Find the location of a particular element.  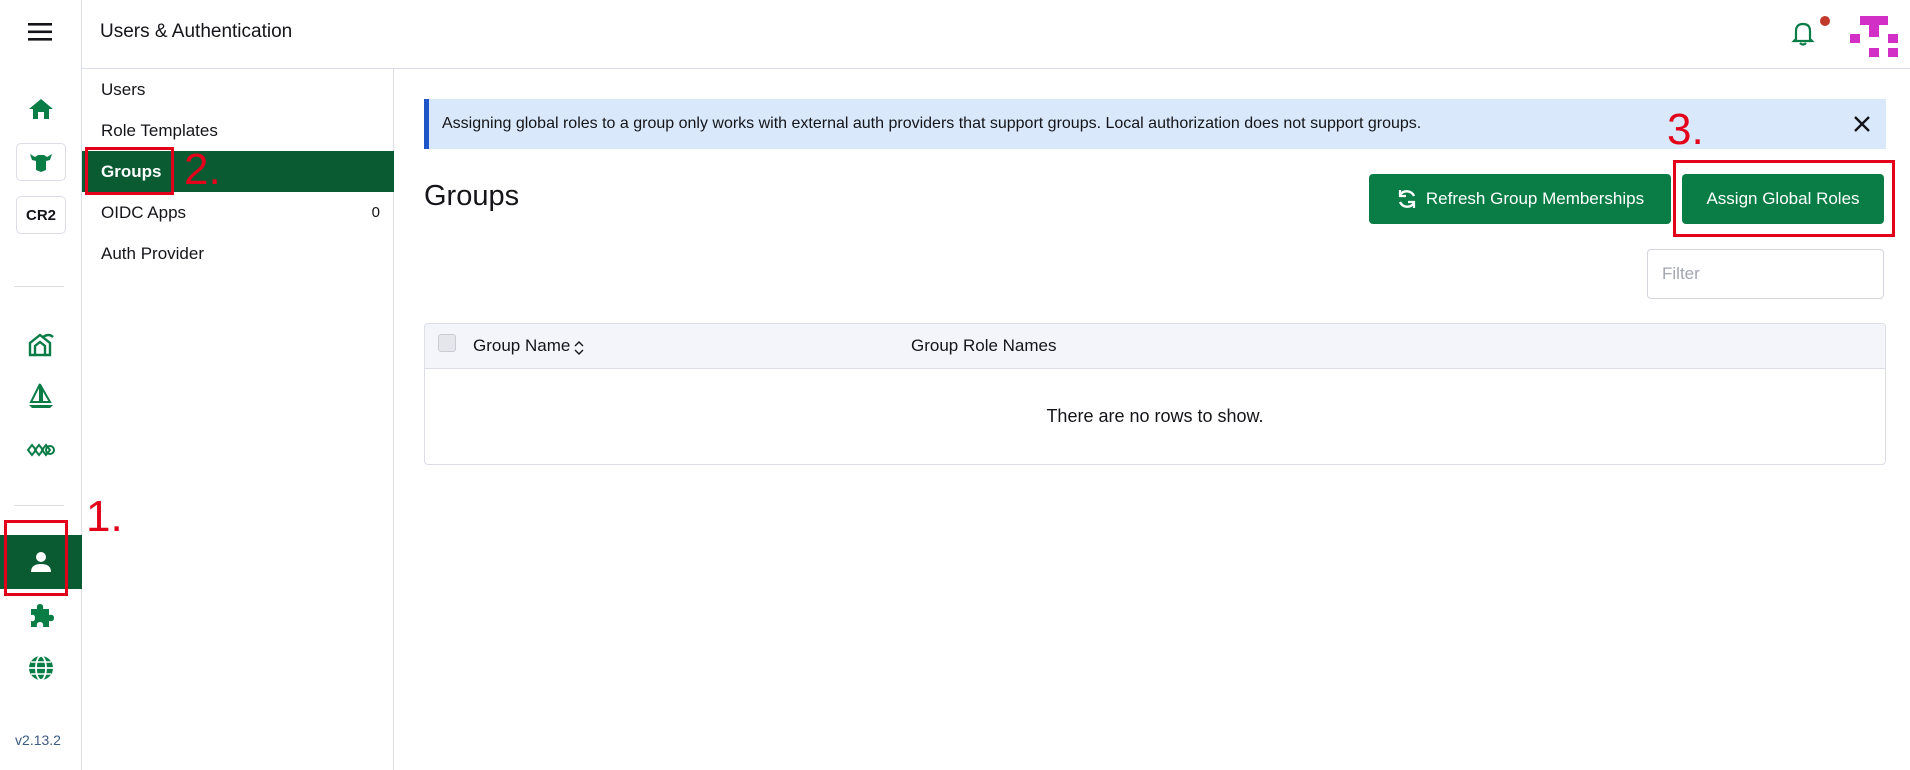

fleet-button is located at coordinates (41, 344).